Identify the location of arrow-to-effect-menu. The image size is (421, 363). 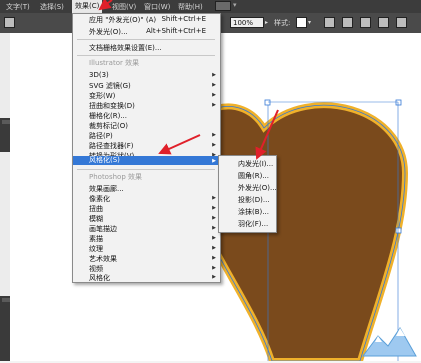
(105, 5).